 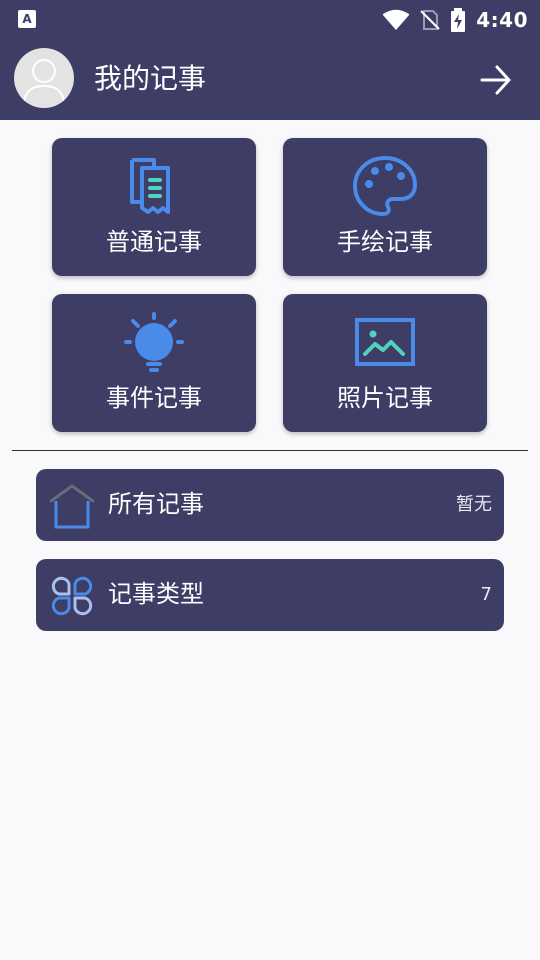 I want to click on home-icon, so click(x=72, y=506).